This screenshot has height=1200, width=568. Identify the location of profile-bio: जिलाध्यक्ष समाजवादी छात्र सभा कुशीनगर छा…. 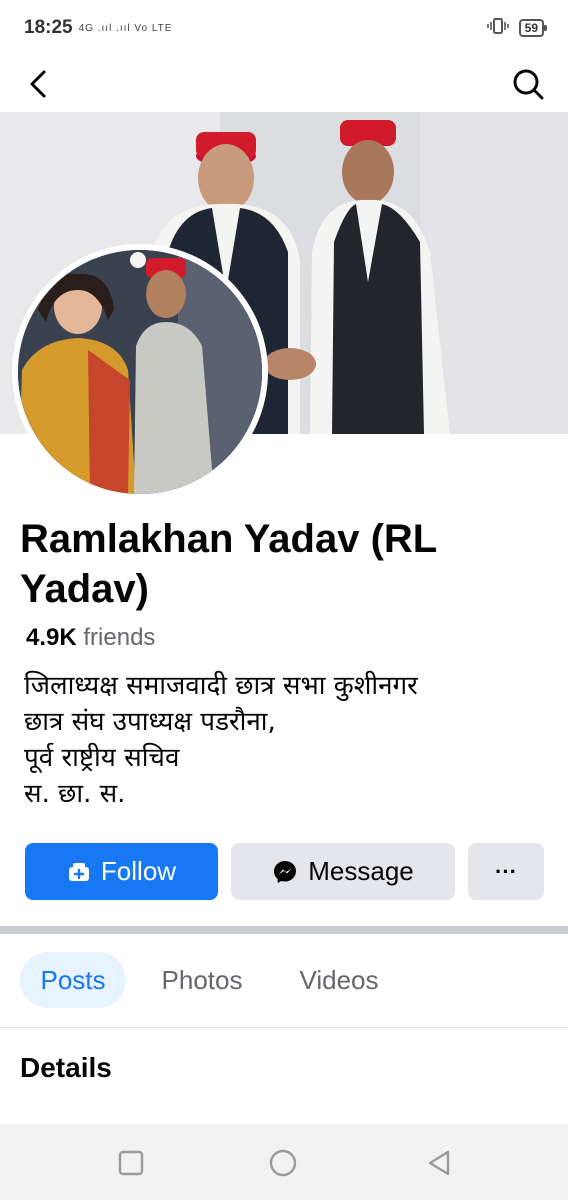
(221, 740).